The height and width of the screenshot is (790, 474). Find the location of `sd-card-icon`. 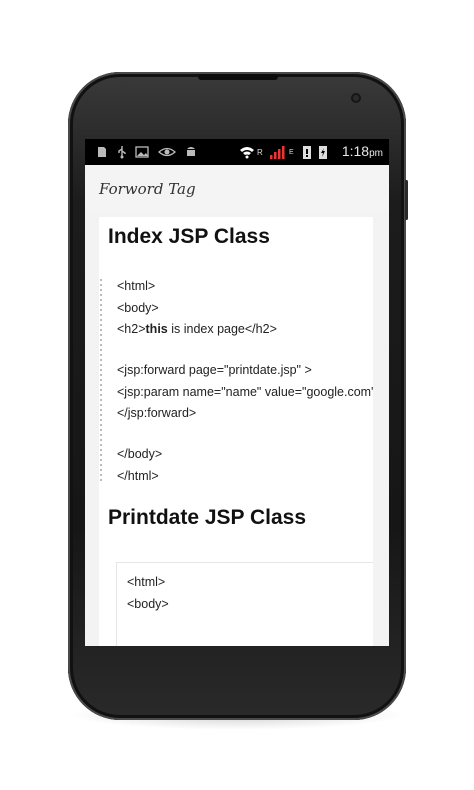

sd-card-icon is located at coordinates (102, 152).